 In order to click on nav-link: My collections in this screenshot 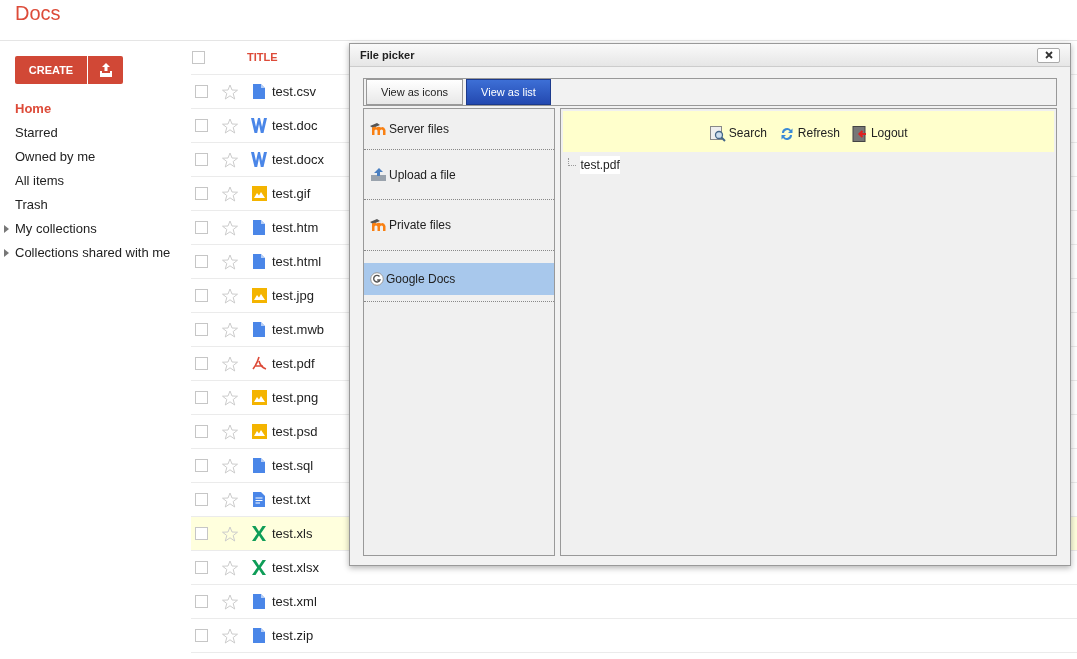, I will do `click(56, 229)`.